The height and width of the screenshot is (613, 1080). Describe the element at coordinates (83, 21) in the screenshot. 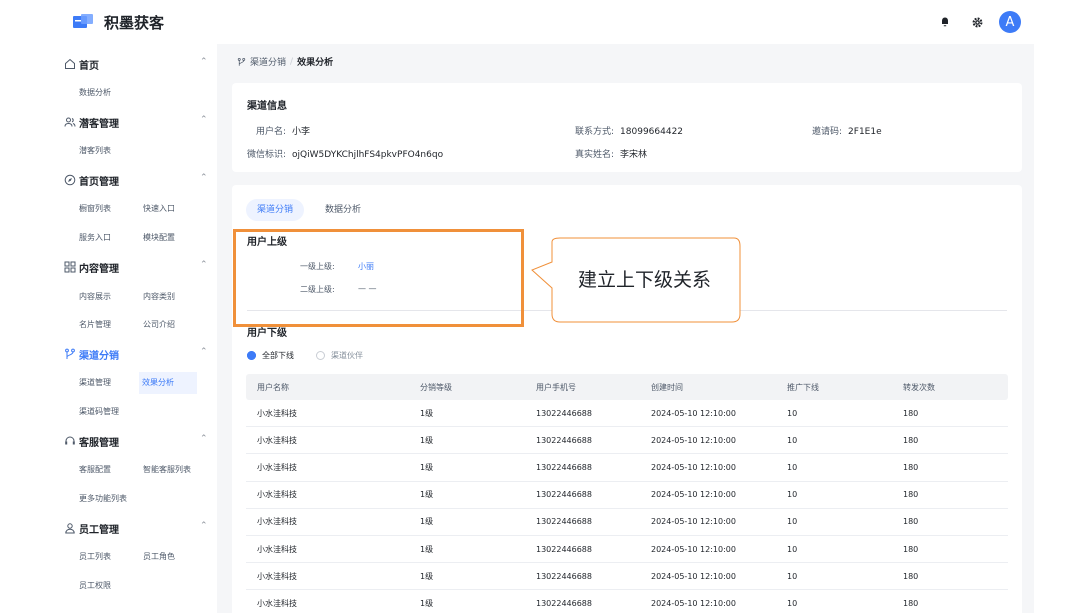

I see `logo-icon` at that location.